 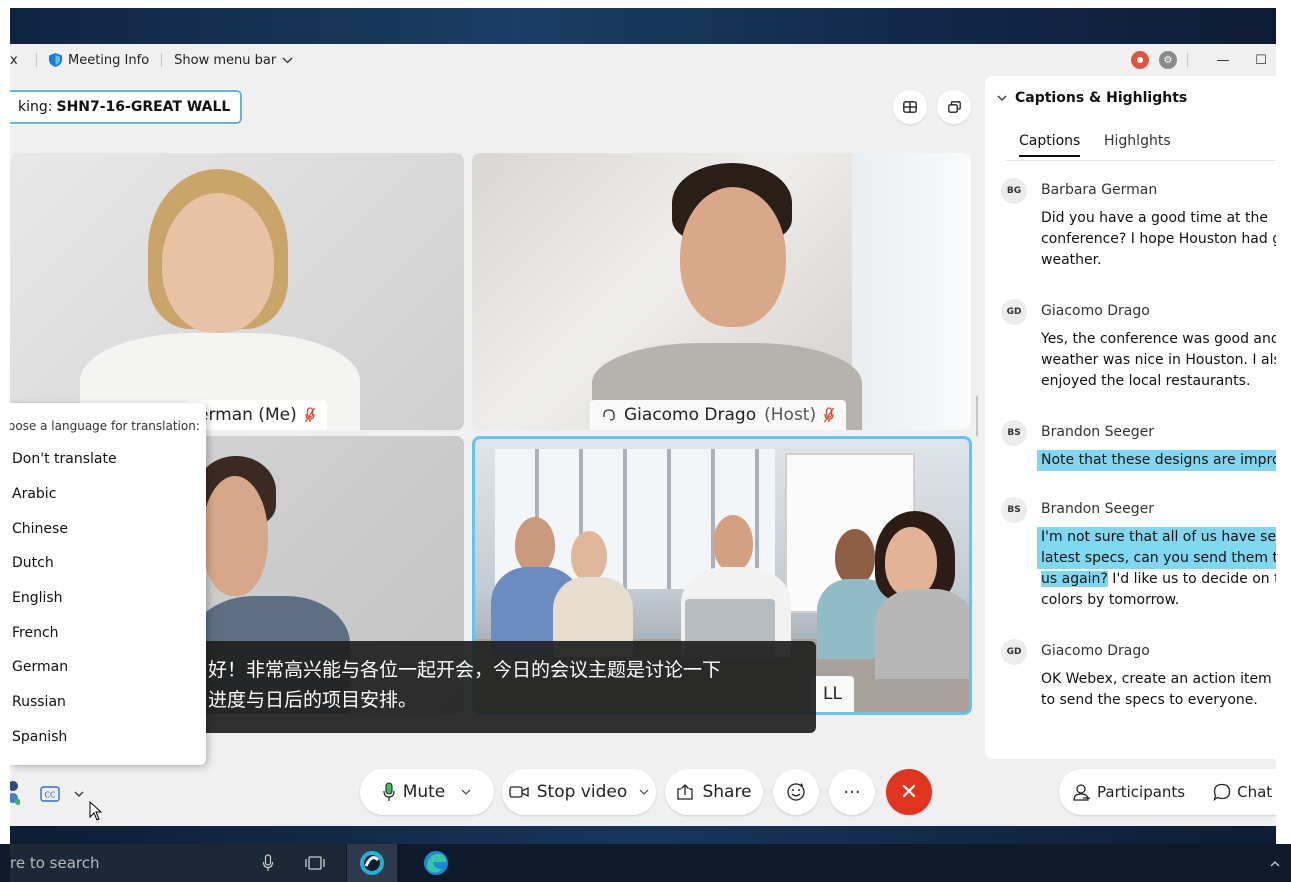 What do you see at coordinates (643, 835) in the screenshot?
I see `desktop-wallpaper-bottom` at bounding box center [643, 835].